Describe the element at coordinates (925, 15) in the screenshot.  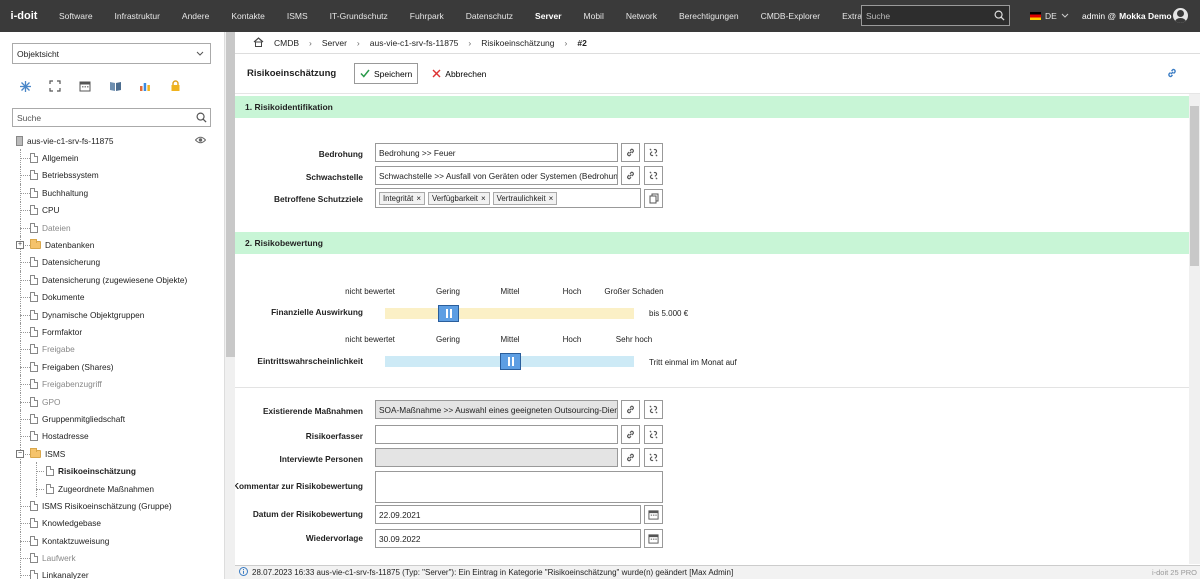
I see `global-search-input` at that location.